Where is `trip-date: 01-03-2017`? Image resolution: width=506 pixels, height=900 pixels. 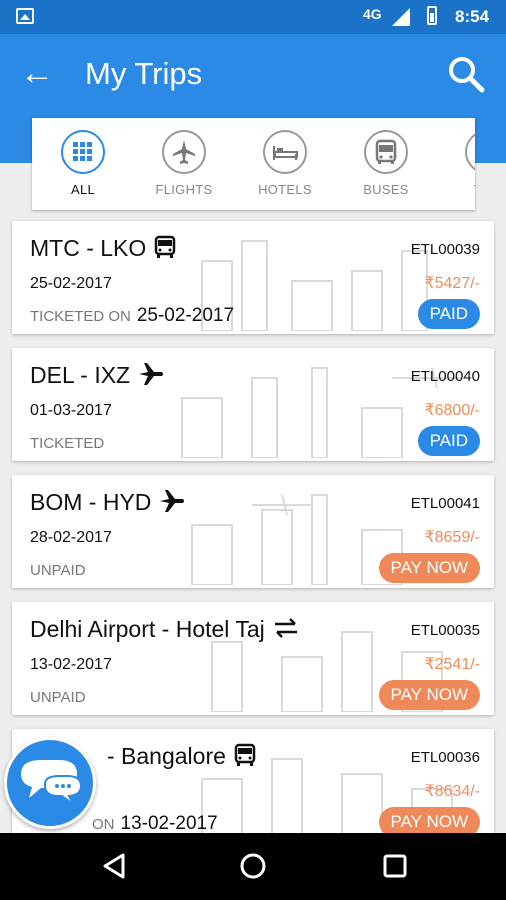
trip-date: 01-03-2017 is located at coordinates (71, 410).